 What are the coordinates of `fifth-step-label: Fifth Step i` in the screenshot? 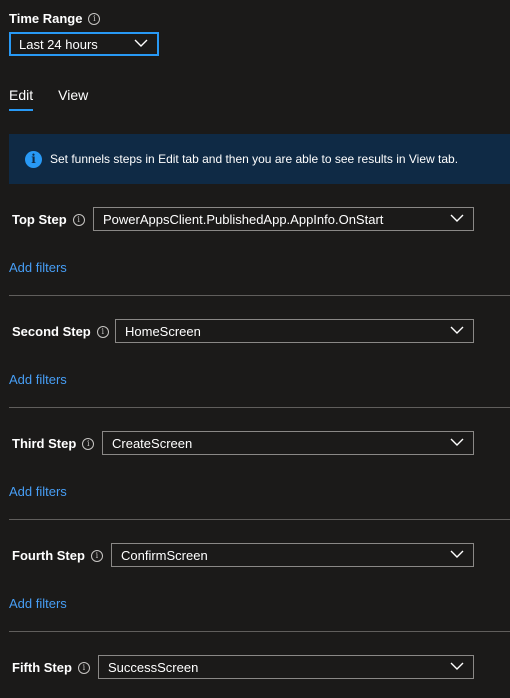 It's located at (51, 667).